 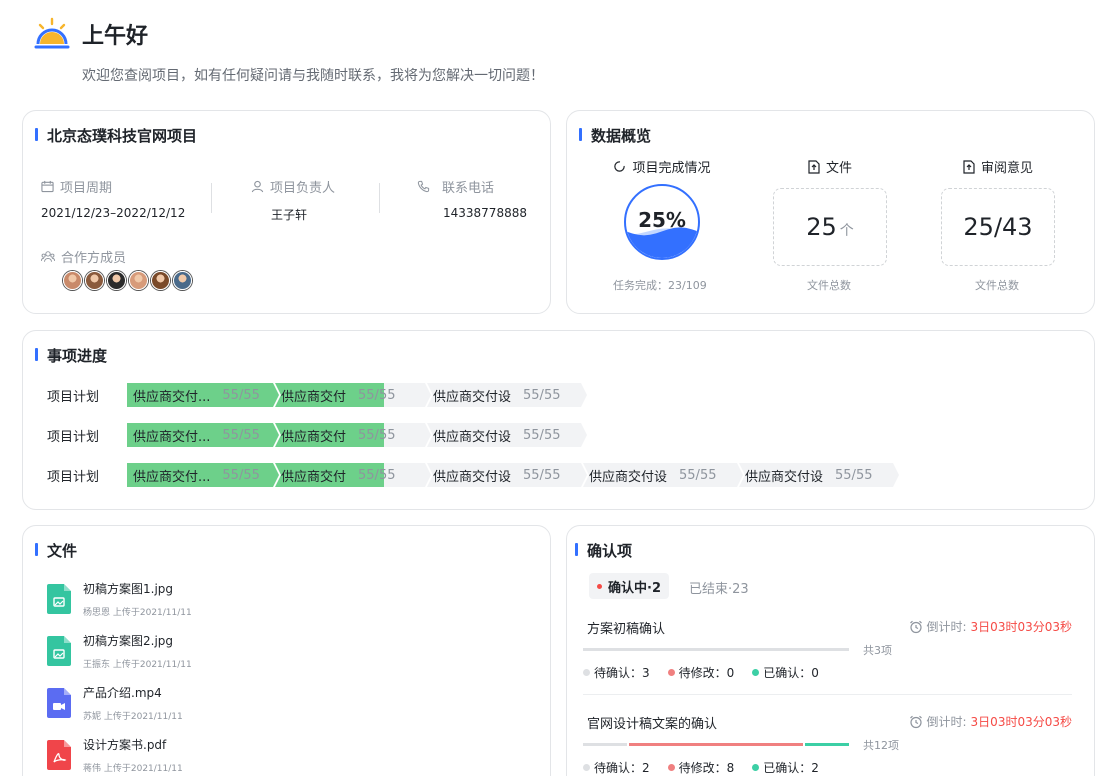 What do you see at coordinates (303, 188) in the screenshot?
I see `owner-label: 项目负责人` at bounding box center [303, 188].